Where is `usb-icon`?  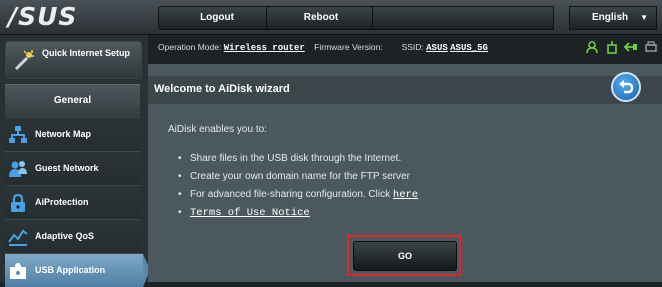
usb-icon is located at coordinates (612, 47).